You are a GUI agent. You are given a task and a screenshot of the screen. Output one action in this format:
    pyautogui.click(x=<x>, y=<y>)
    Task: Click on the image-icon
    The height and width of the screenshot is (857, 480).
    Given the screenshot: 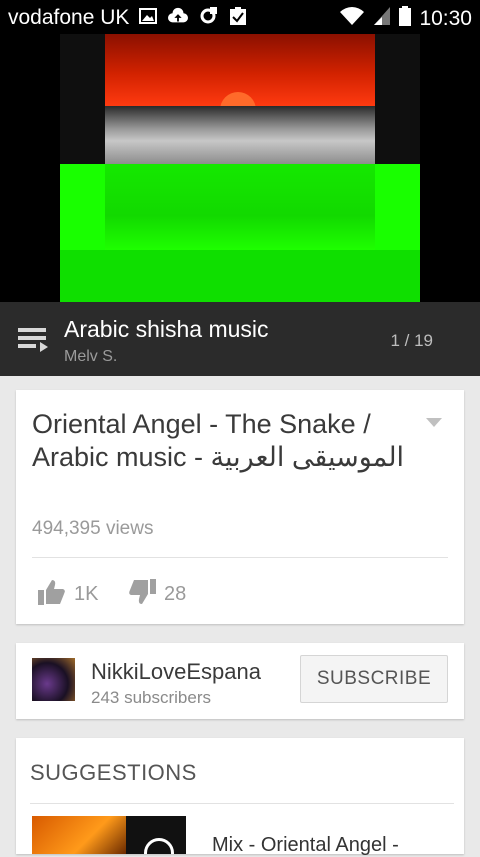 What is the action you would take?
    pyautogui.click(x=148, y=16)
    